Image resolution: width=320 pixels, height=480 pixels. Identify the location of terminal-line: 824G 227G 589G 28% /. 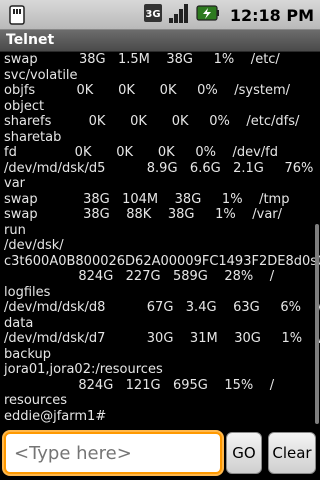
(139, 276).